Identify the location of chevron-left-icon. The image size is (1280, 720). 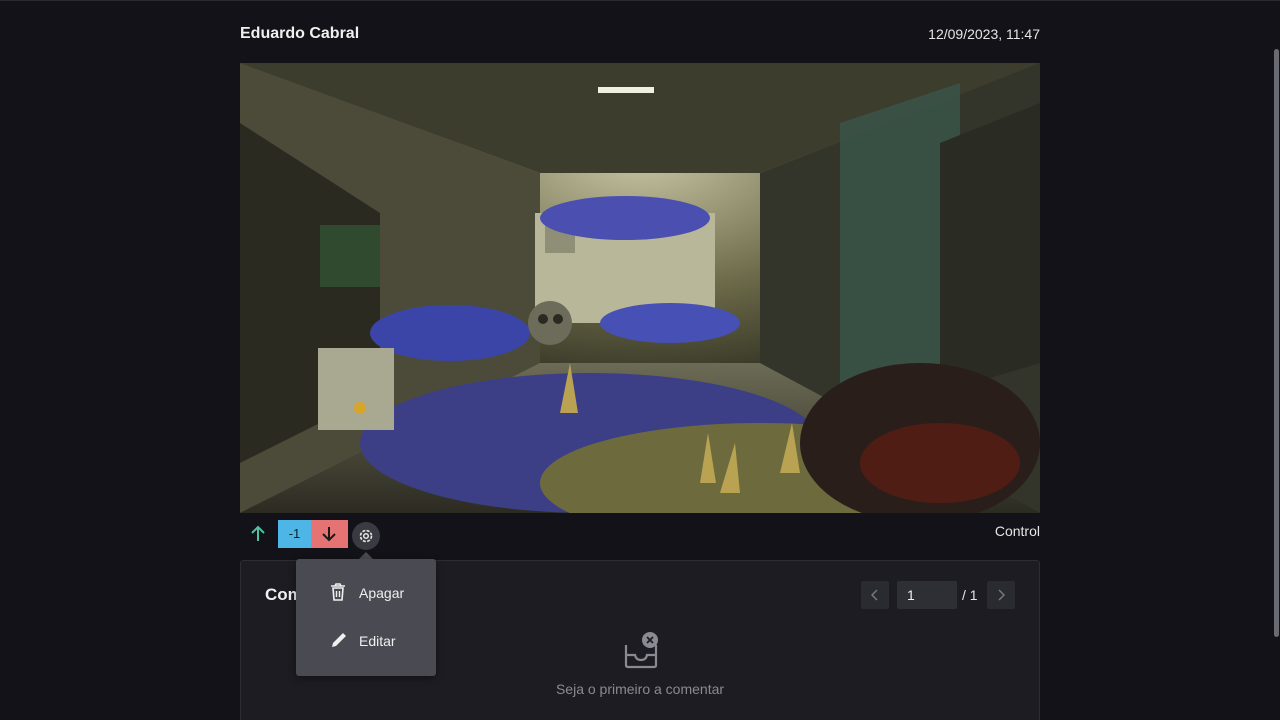
(874, 595).